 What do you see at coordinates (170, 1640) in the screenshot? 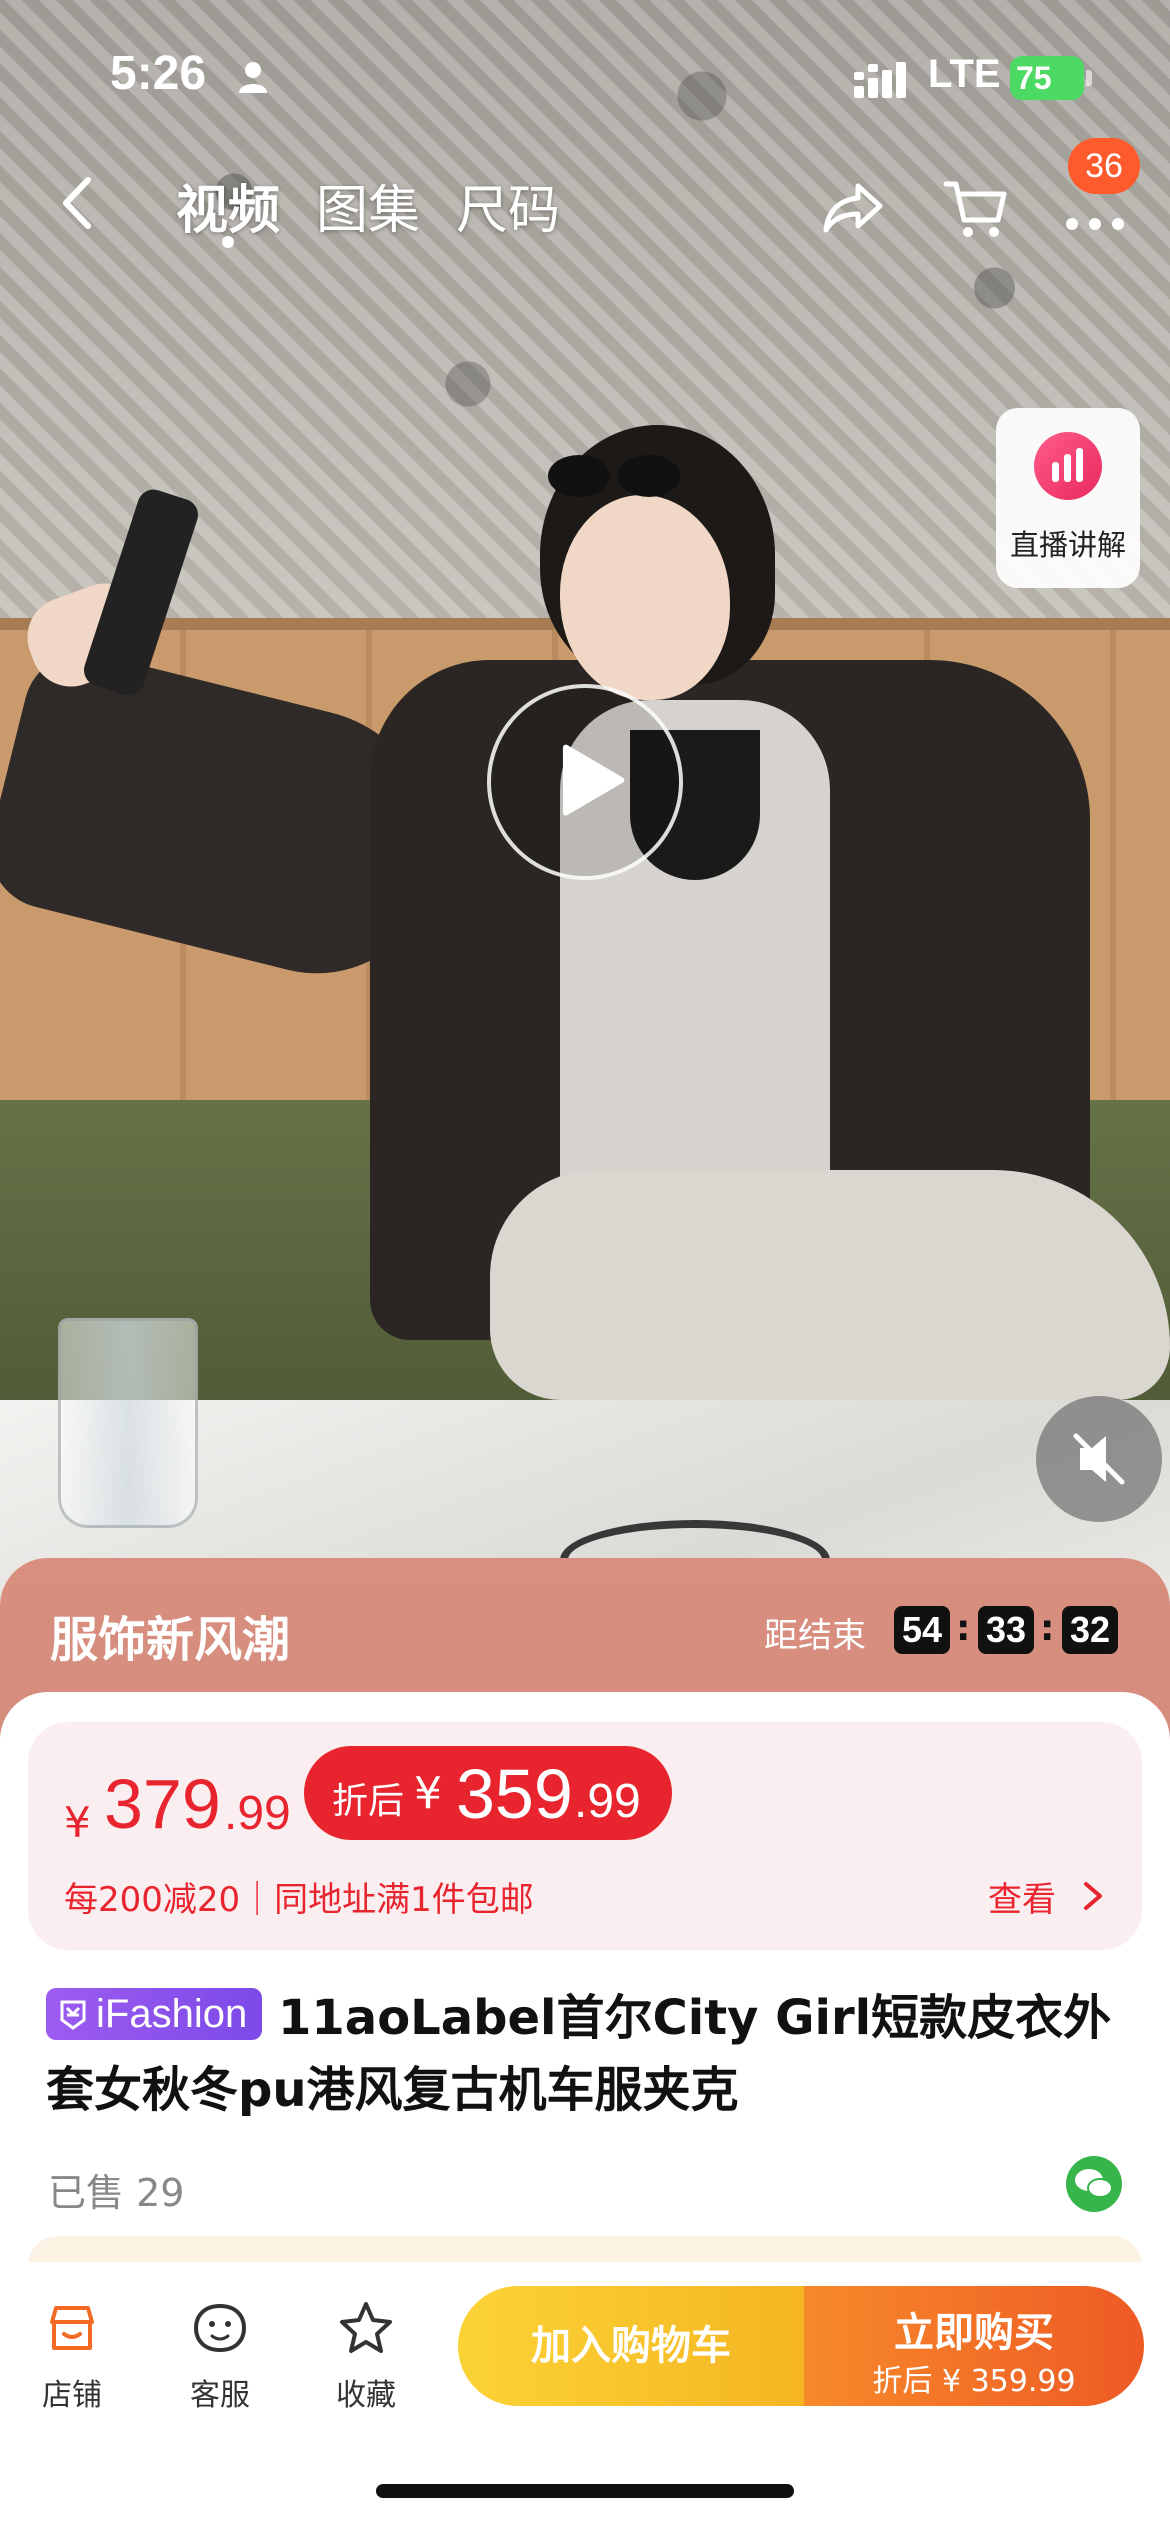
I see `promo-title: 服饰新风潮` at bounding box center [170, 1640].